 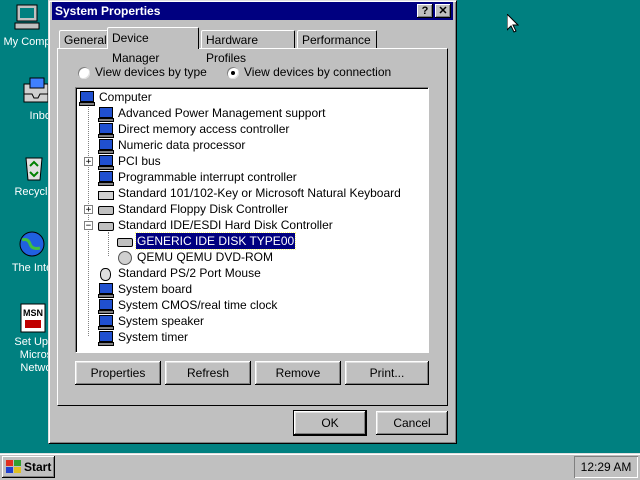 I want to click on tab-label: Device Manager, so click(x=136, y=48).